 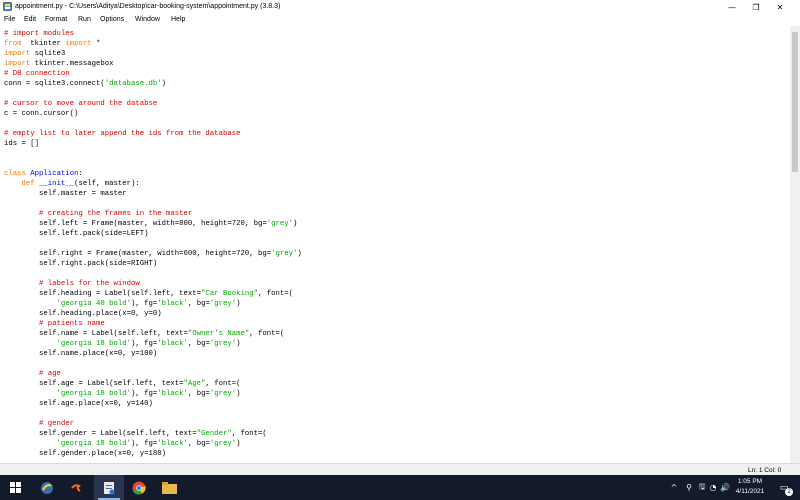 I want to click on menu-options: Options, so click(x=112, y=20).